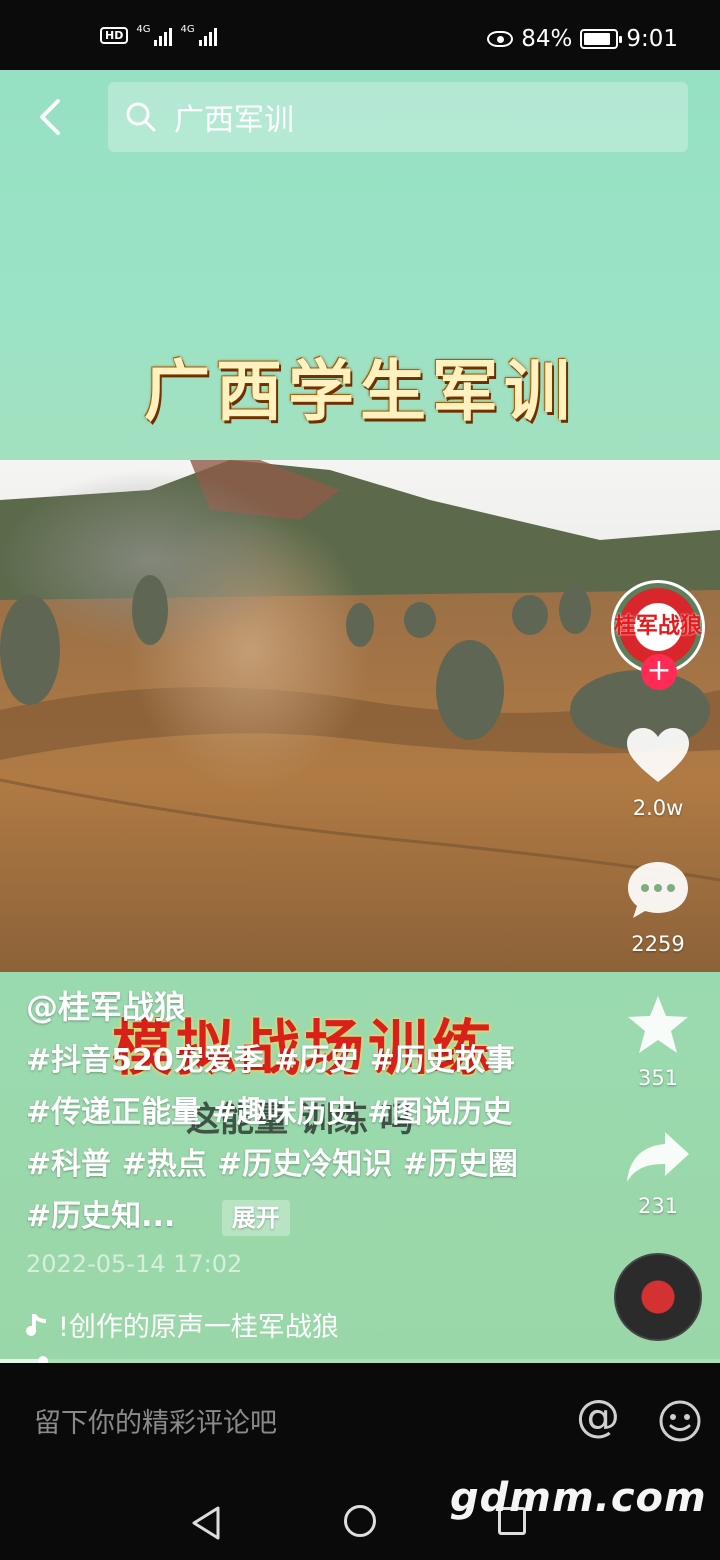  What do you see at coordinates (143, 29) in the screenshot?
I see `sim1-label: 4G` at bounding box center [143, 29].